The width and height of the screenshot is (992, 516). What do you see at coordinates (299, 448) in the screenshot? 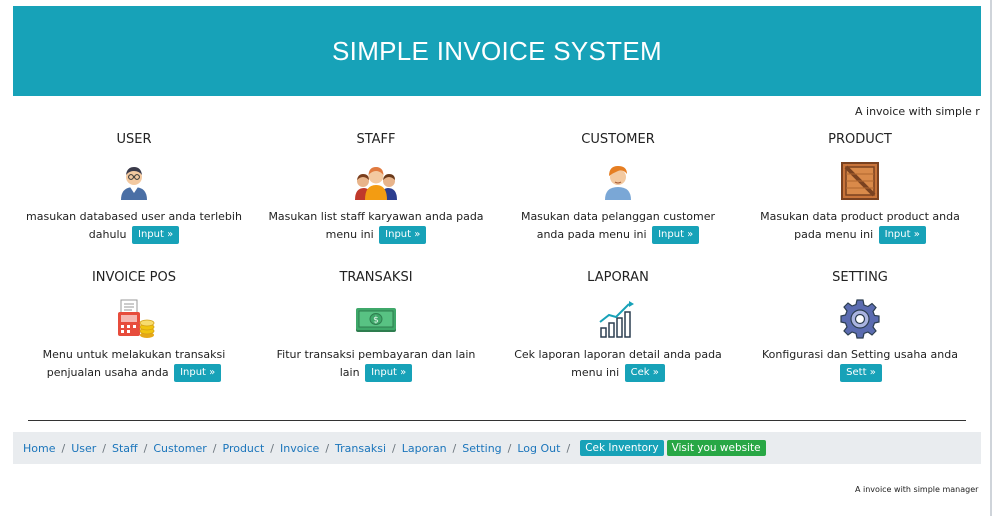
I see `breadcrumb-invoice: Invoice` at bounding box center [299, 448].